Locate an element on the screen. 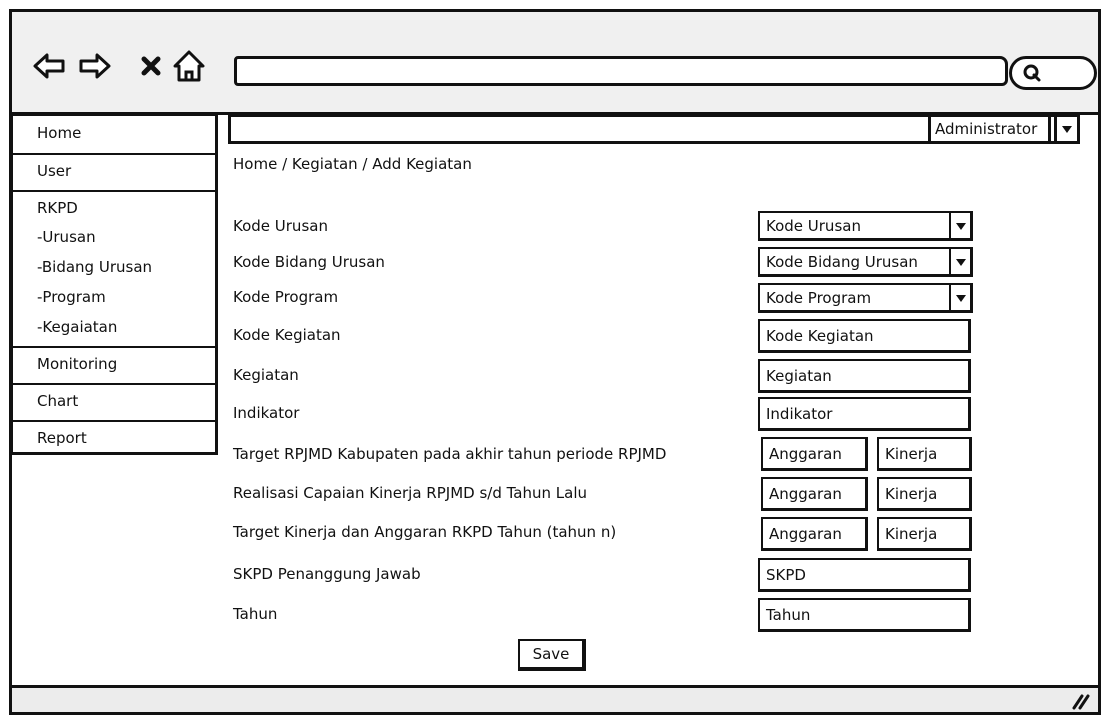 Image resolution: width=1108 pixels, height=720 pixels. label-kode-bidang-urusan: Kode Bidang Urusan is located at coordinates (309, 262).